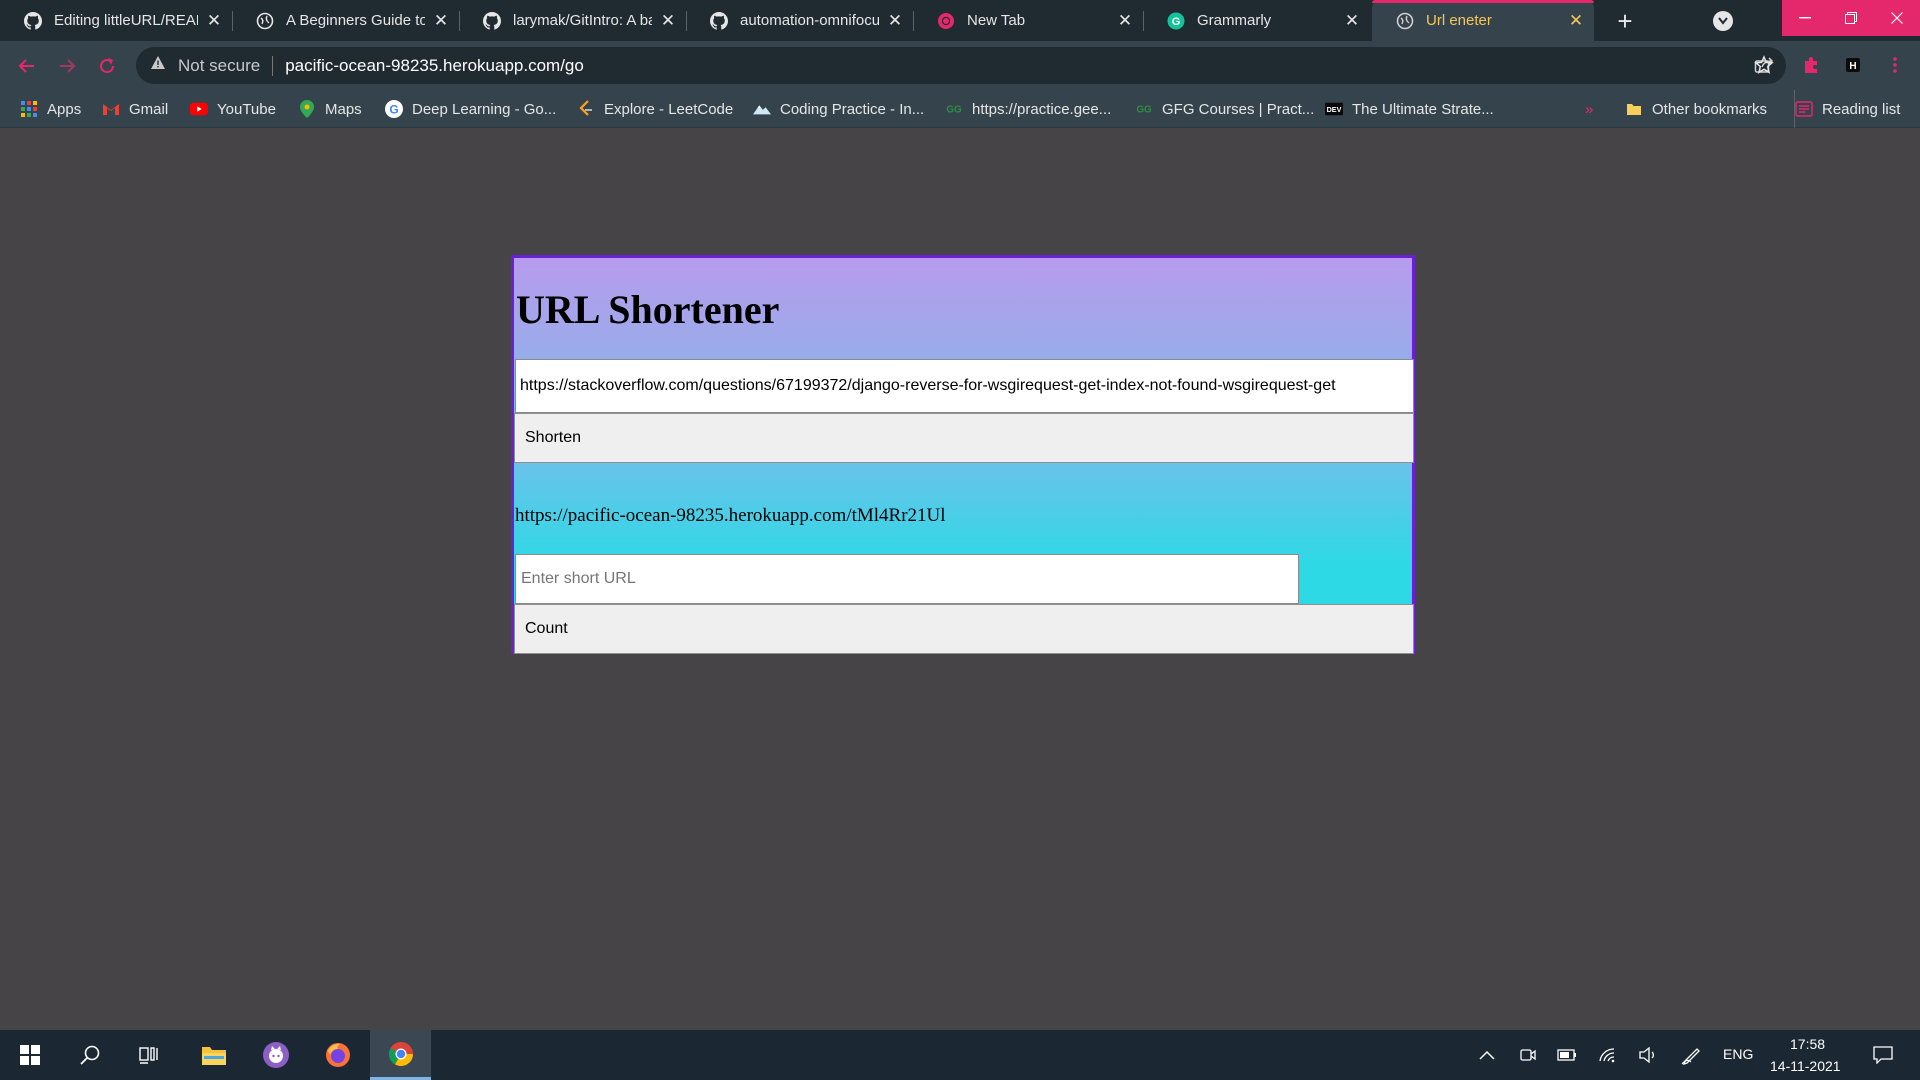 The width and height of the screenshot is (1920, 1080). Describe the element at coordinates (67, 66) in the screenshot. I see `forward-button` at that location.